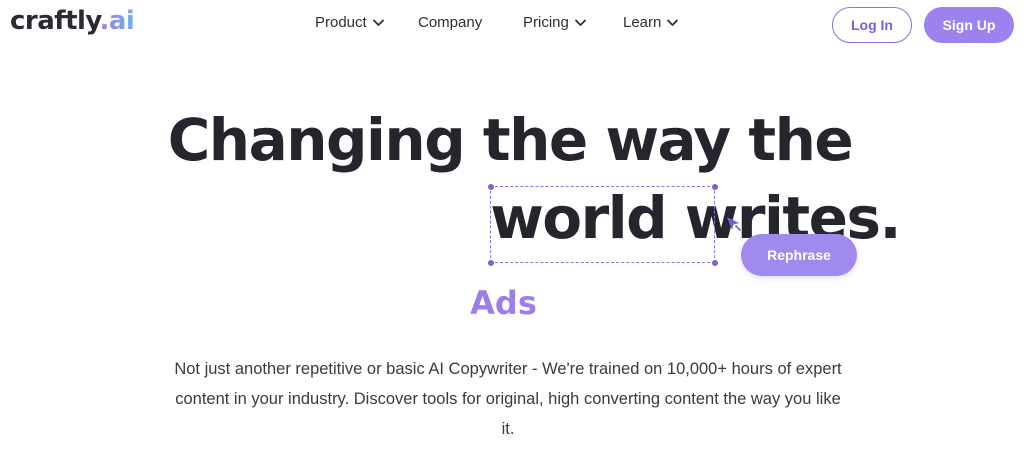  Describe the element at coordinates (872, 25) in the screenshot. I see `login-button: Log In` at that location.